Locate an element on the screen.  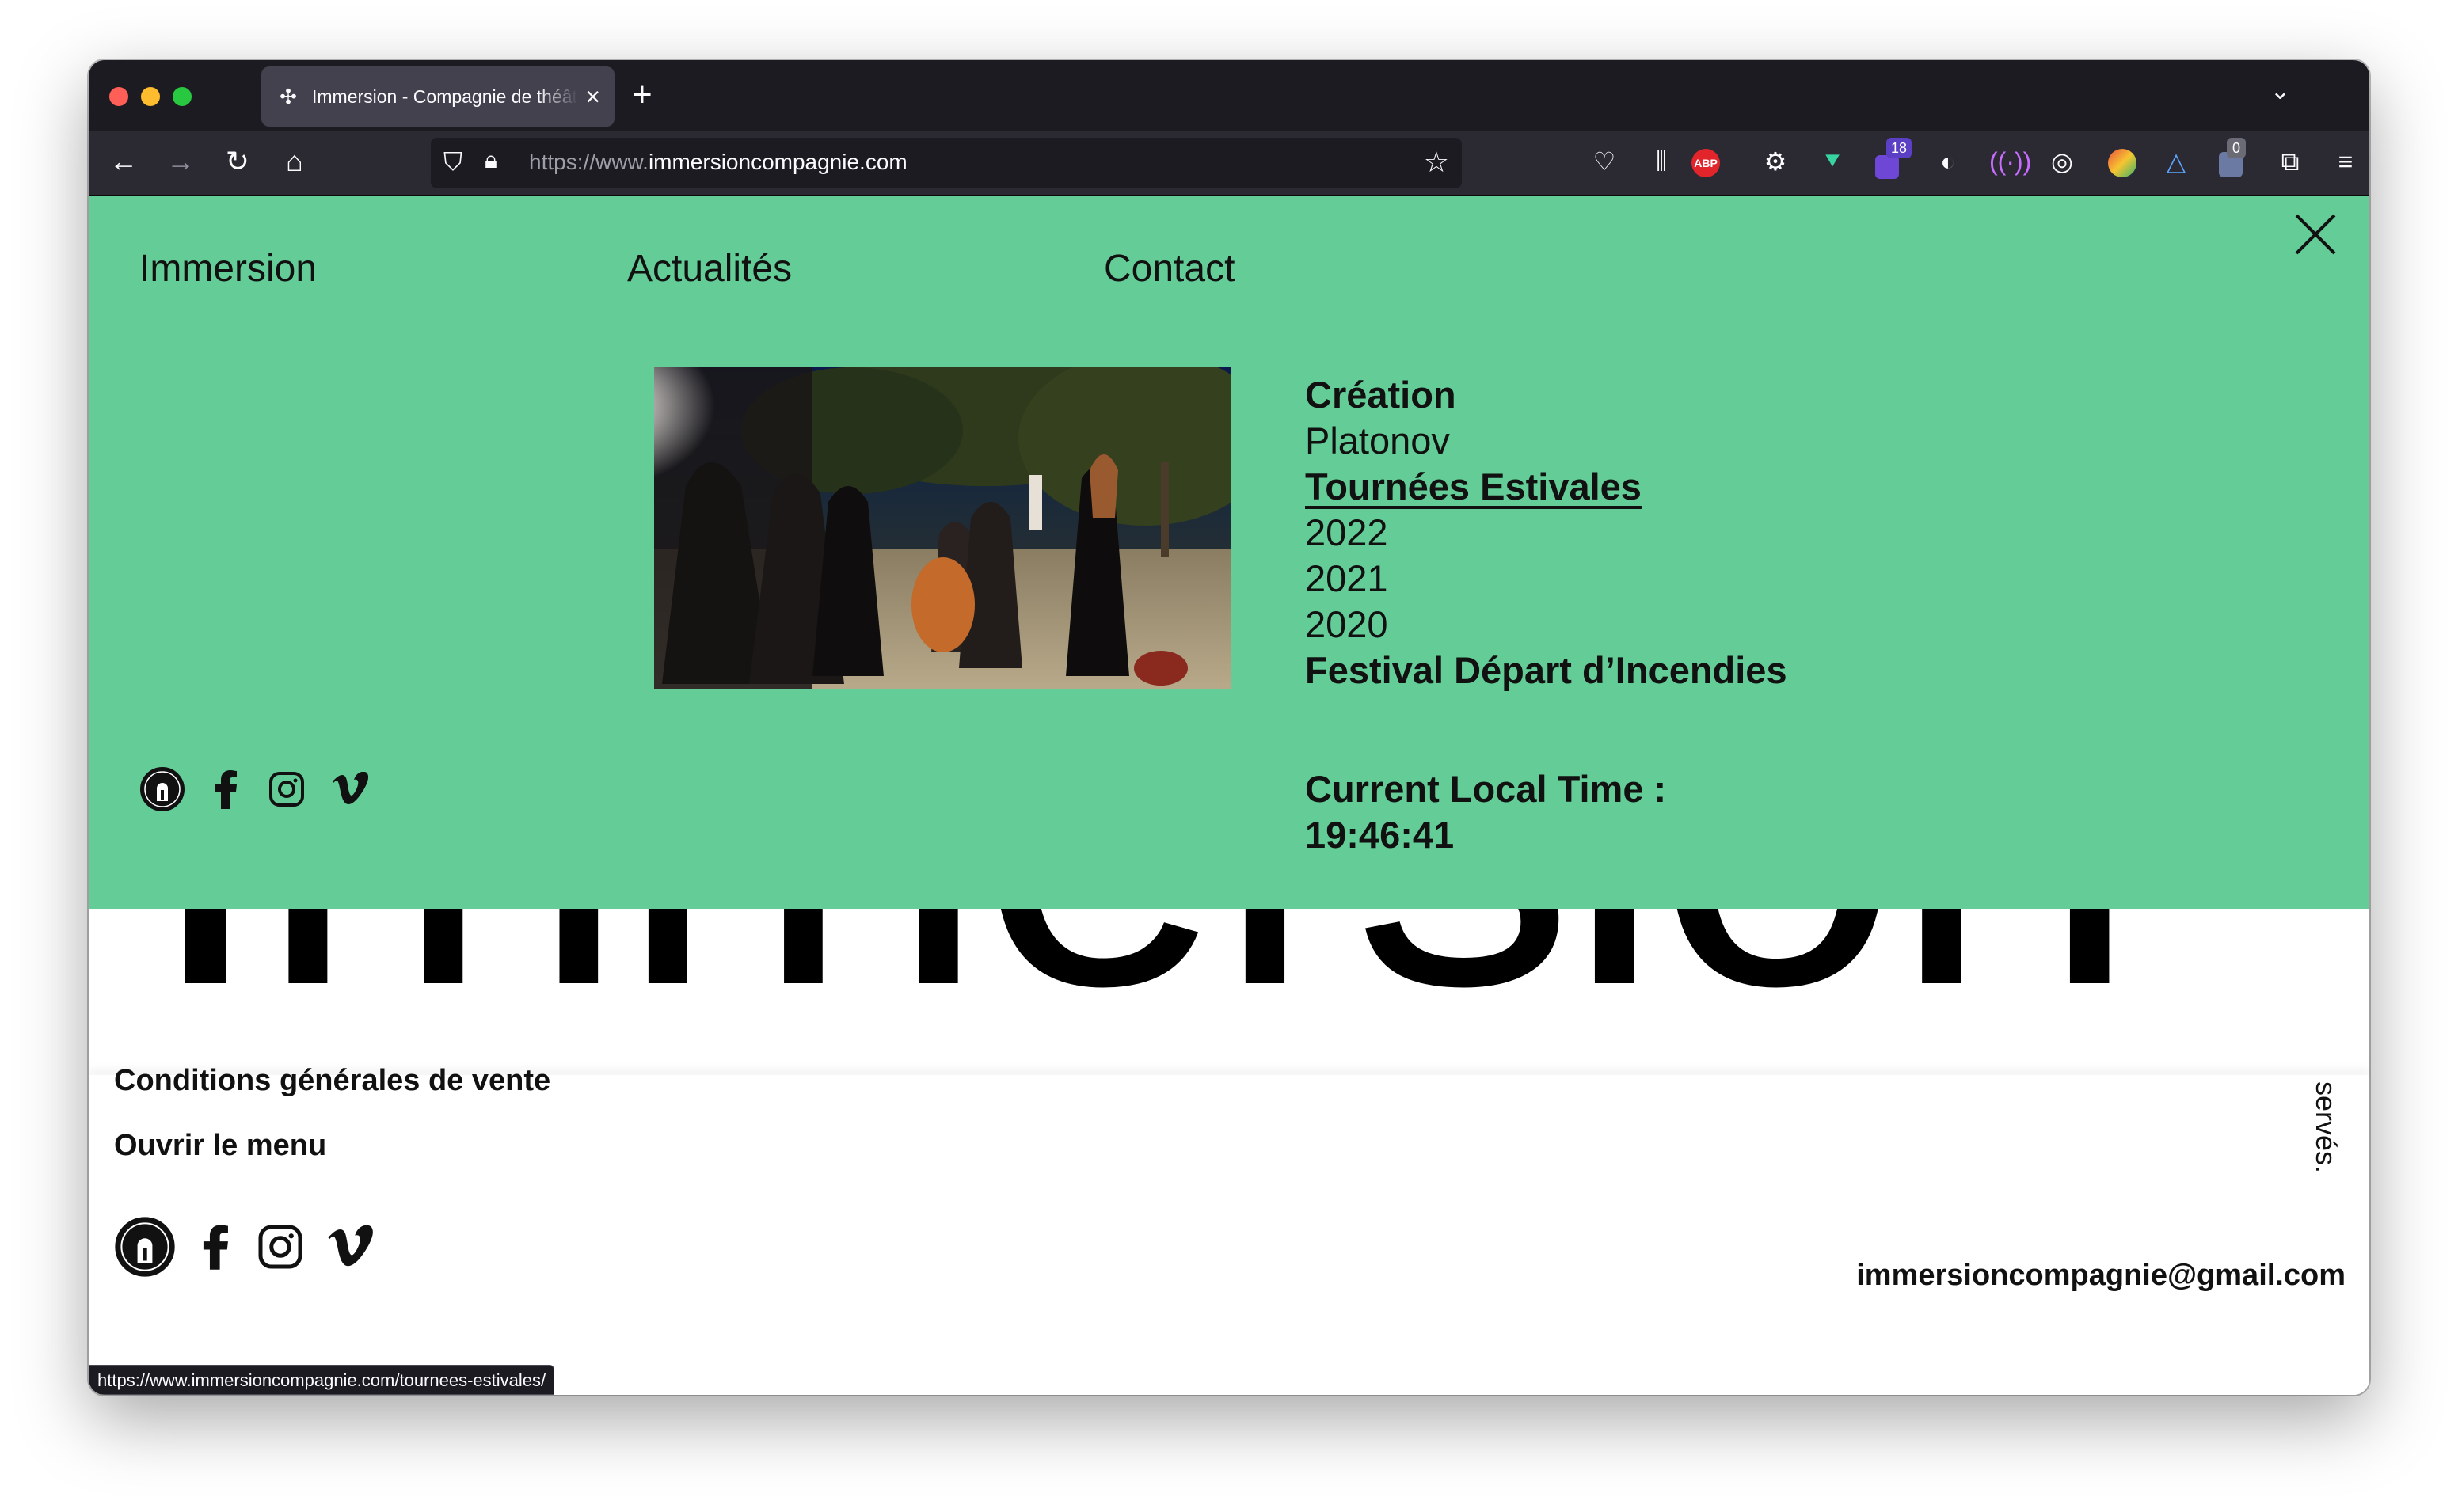
footer-open-menu-link: Ouvrir le menu is located at coordinates (220, 1146).